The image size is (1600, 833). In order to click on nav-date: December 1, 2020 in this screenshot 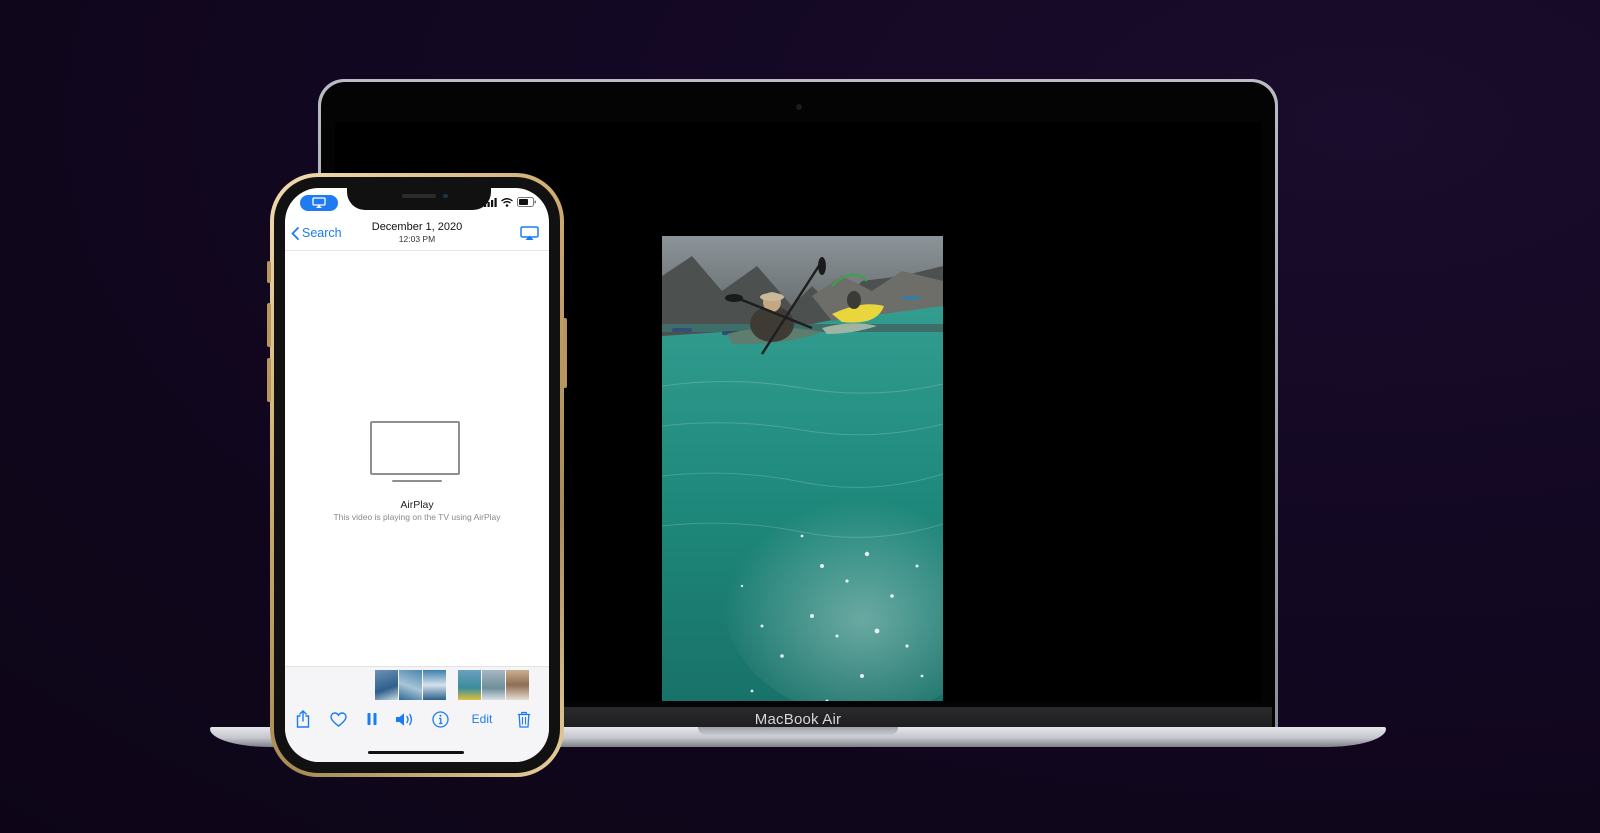, I will do `click(417, 227)`.